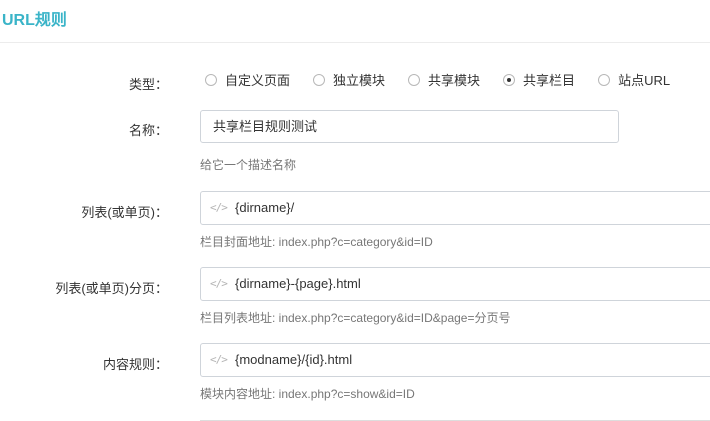 This screenshot has height=421, width=710. What do you see at coordinates (355, 21) in the screenshot?
I see `page-header: URL规则` at bounding box center [355, 21].